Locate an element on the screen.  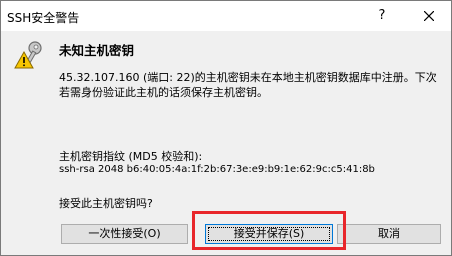
fingerprint-label: 主机密钥指纹 (MD5 校验和): is located at coordinates (131, 156).